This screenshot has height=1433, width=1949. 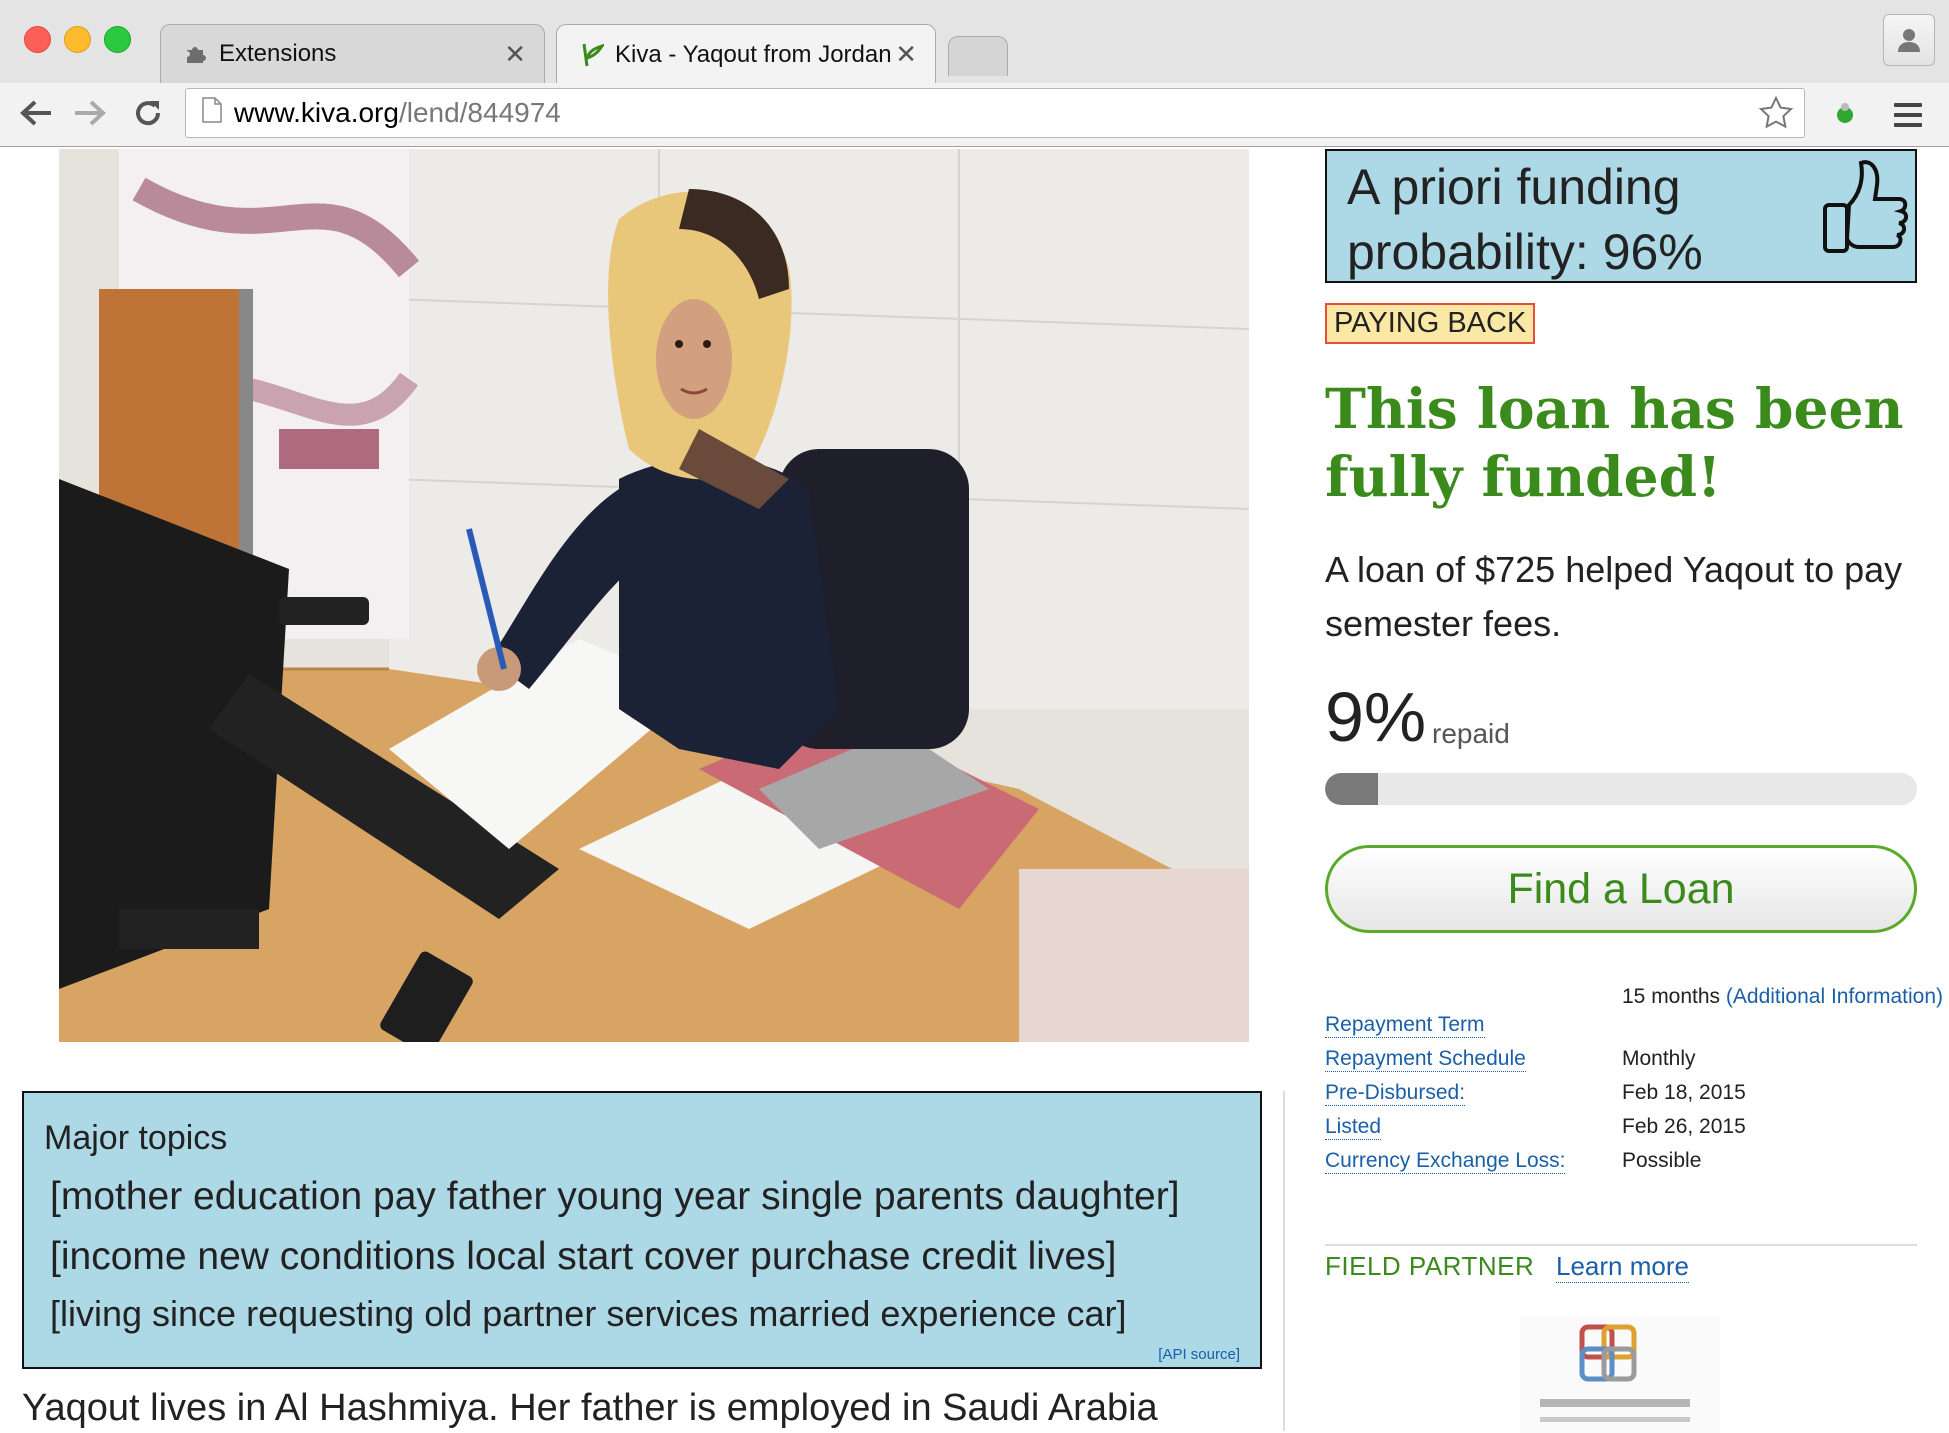 I want to click on funding-probability-box: A priori funding probability: 96%, so click(x=1621, y=216).